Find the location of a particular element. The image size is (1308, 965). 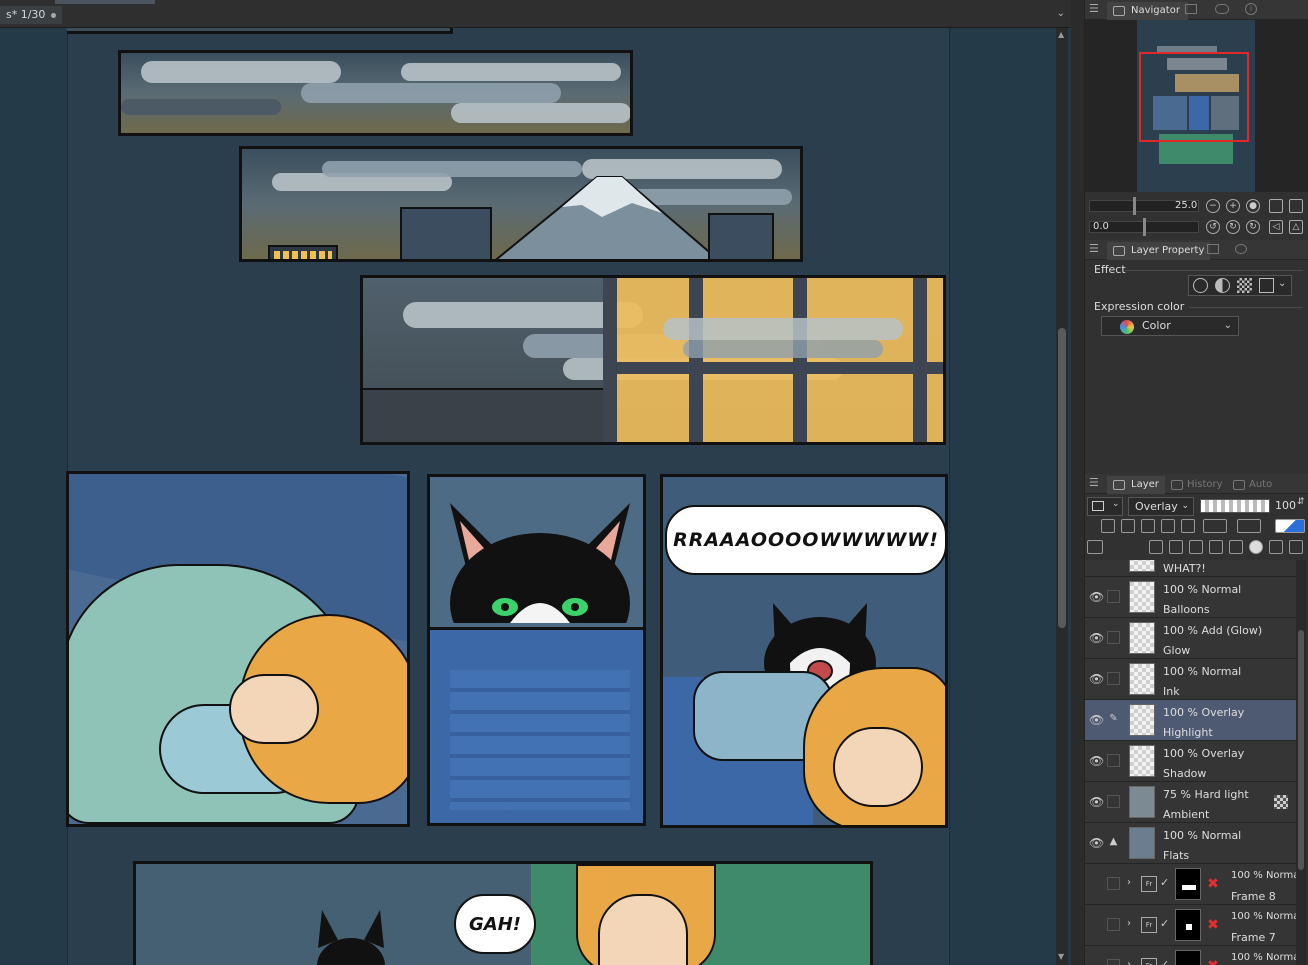

reference-layer-icon is located at coordinates (1128, 526).